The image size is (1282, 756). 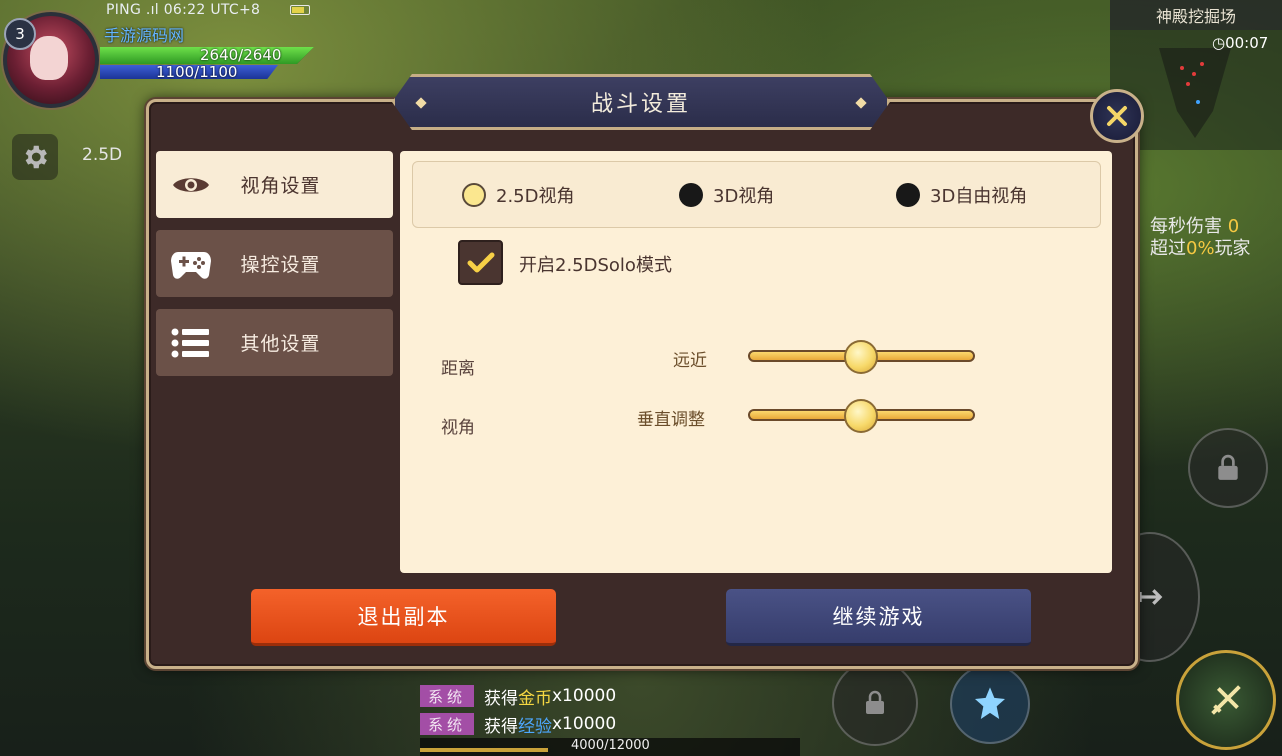 I want to click on radio-label: 3D视角, so click(x=744, y=196).